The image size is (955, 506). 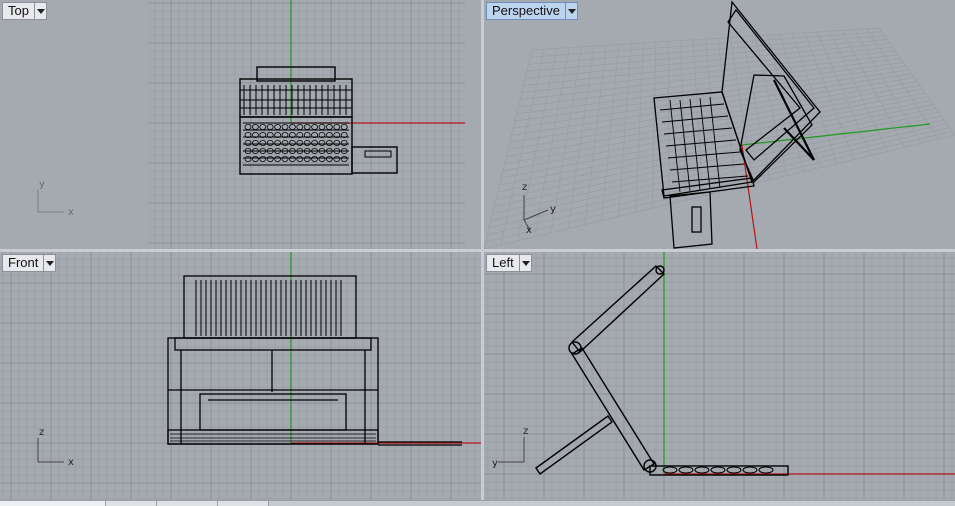 What do you see at coordinates (526, 11) in the screenshot?
I see `viewport-title-perspective: Perspective` at bounding box center [526, 11].